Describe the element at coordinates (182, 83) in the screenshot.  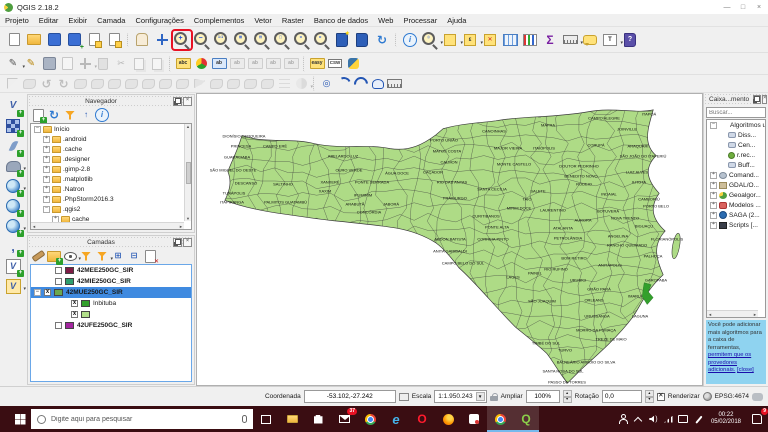
I see `delete-part-button` at that location.